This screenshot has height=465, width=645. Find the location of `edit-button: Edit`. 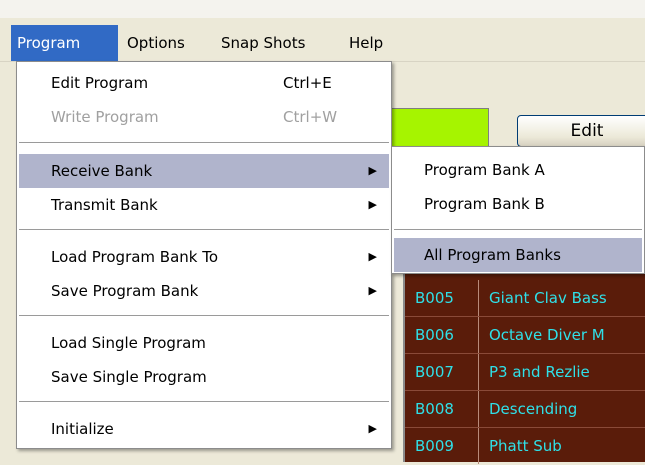

edit-button: Edit is located at coordinates (581, 131).